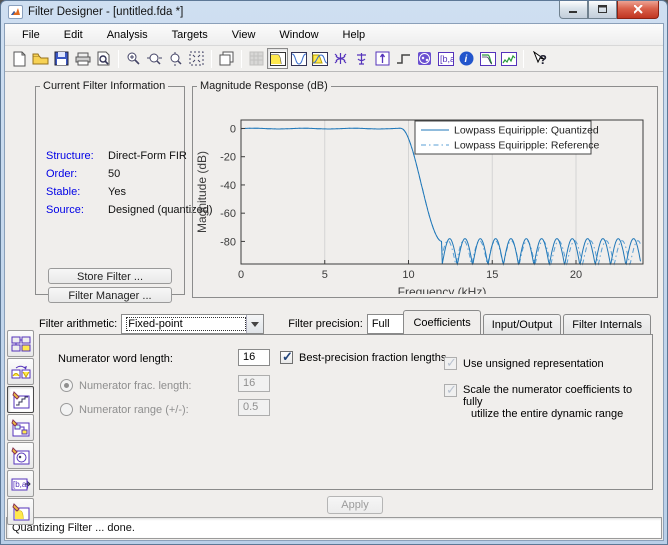  I want to click on numerator-word-length-label: Numerator word length:, so click(115, 359).